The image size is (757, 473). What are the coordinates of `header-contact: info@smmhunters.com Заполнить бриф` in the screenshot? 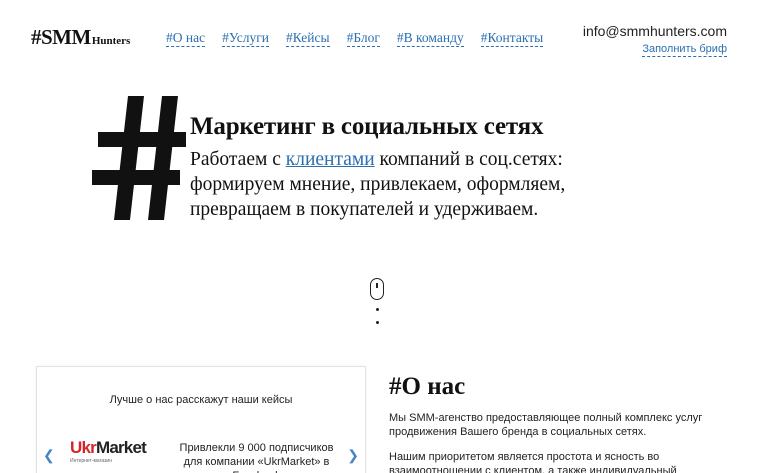 It's located at (655, 40).